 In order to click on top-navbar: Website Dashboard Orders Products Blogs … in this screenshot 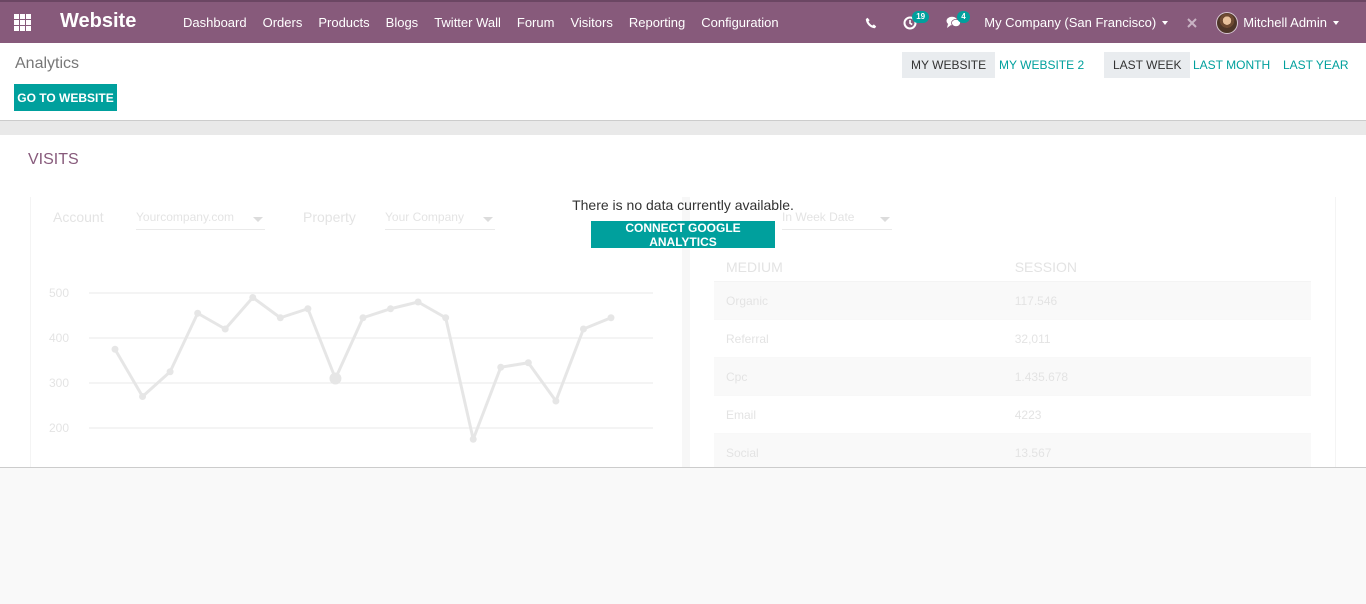, I will do `click(683, 21)`.